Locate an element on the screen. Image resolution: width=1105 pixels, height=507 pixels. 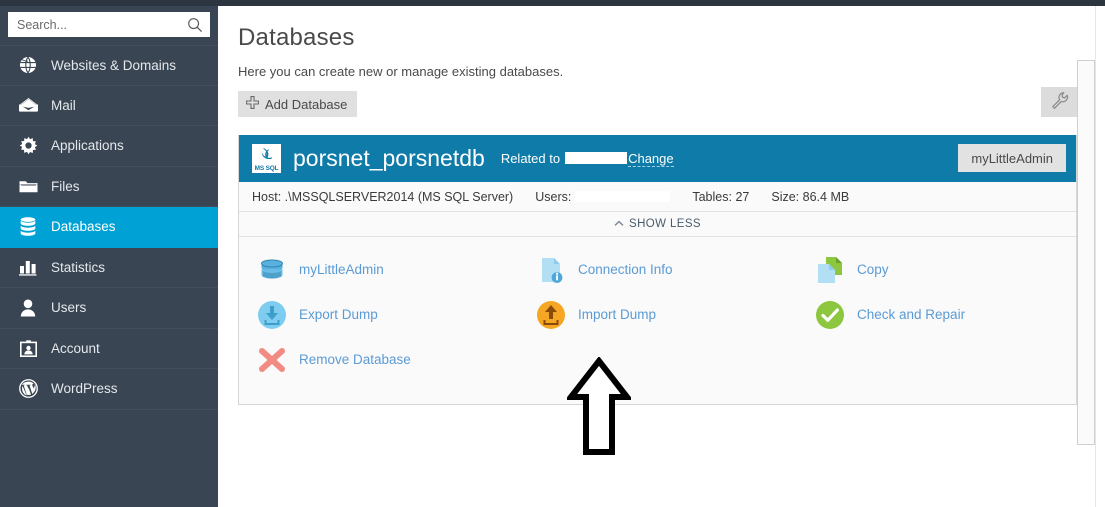
sidebar-item-databases: Databases is located at coordinates (109, 227).